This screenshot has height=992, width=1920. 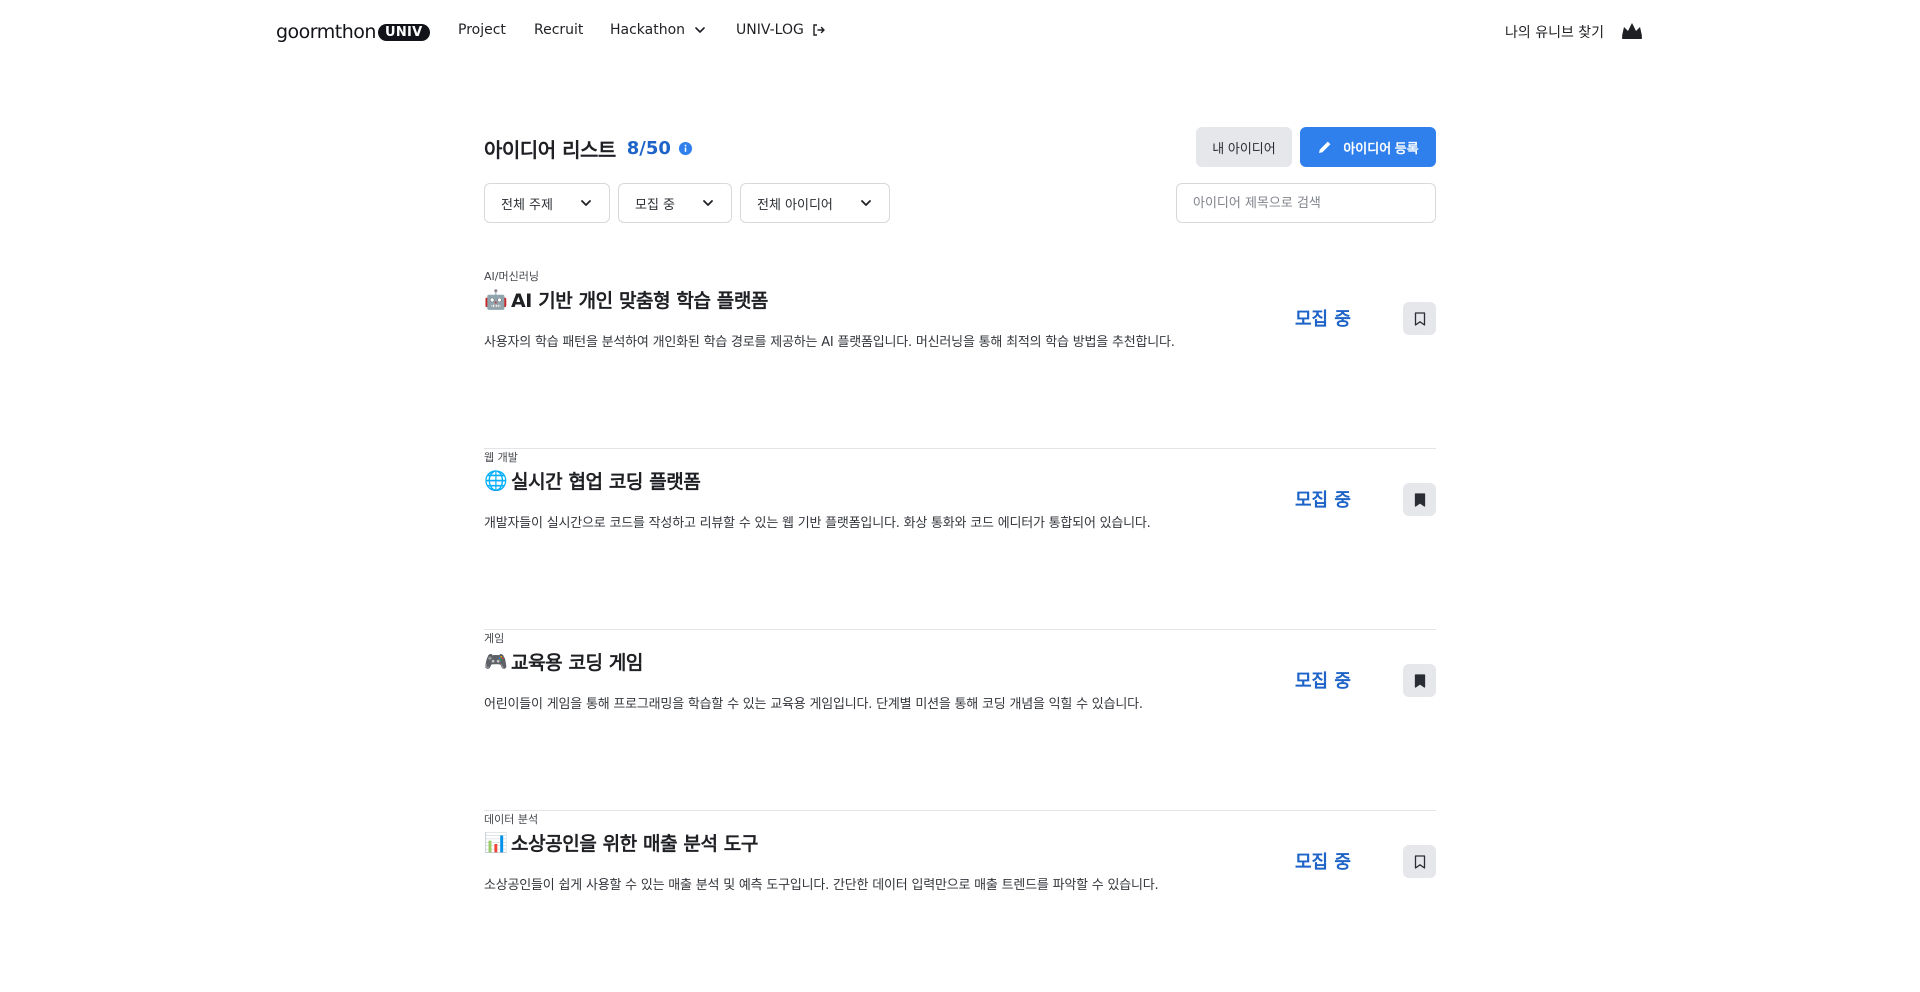 I want to click on my-ideas-button: 내 아이디어, so click(x=1244, y=147).